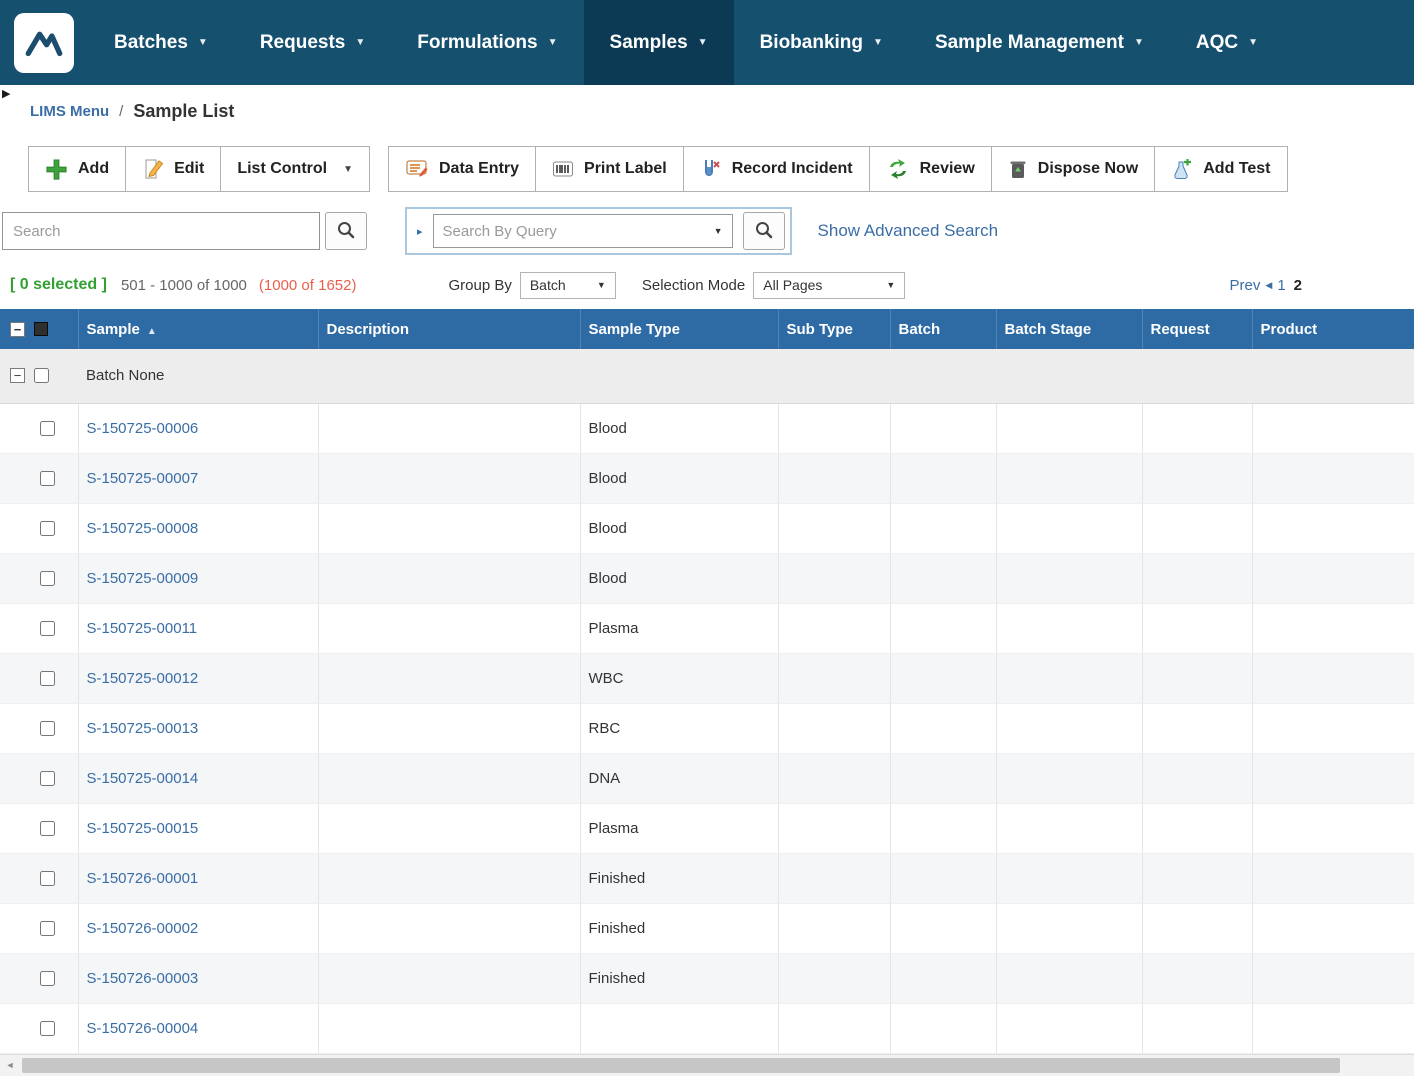 This screenshot has height=1086, width=1414. Describe the element at coordinates (143, 428) in the screenshot. I see `sample-link: S-150725-00006` at that location.